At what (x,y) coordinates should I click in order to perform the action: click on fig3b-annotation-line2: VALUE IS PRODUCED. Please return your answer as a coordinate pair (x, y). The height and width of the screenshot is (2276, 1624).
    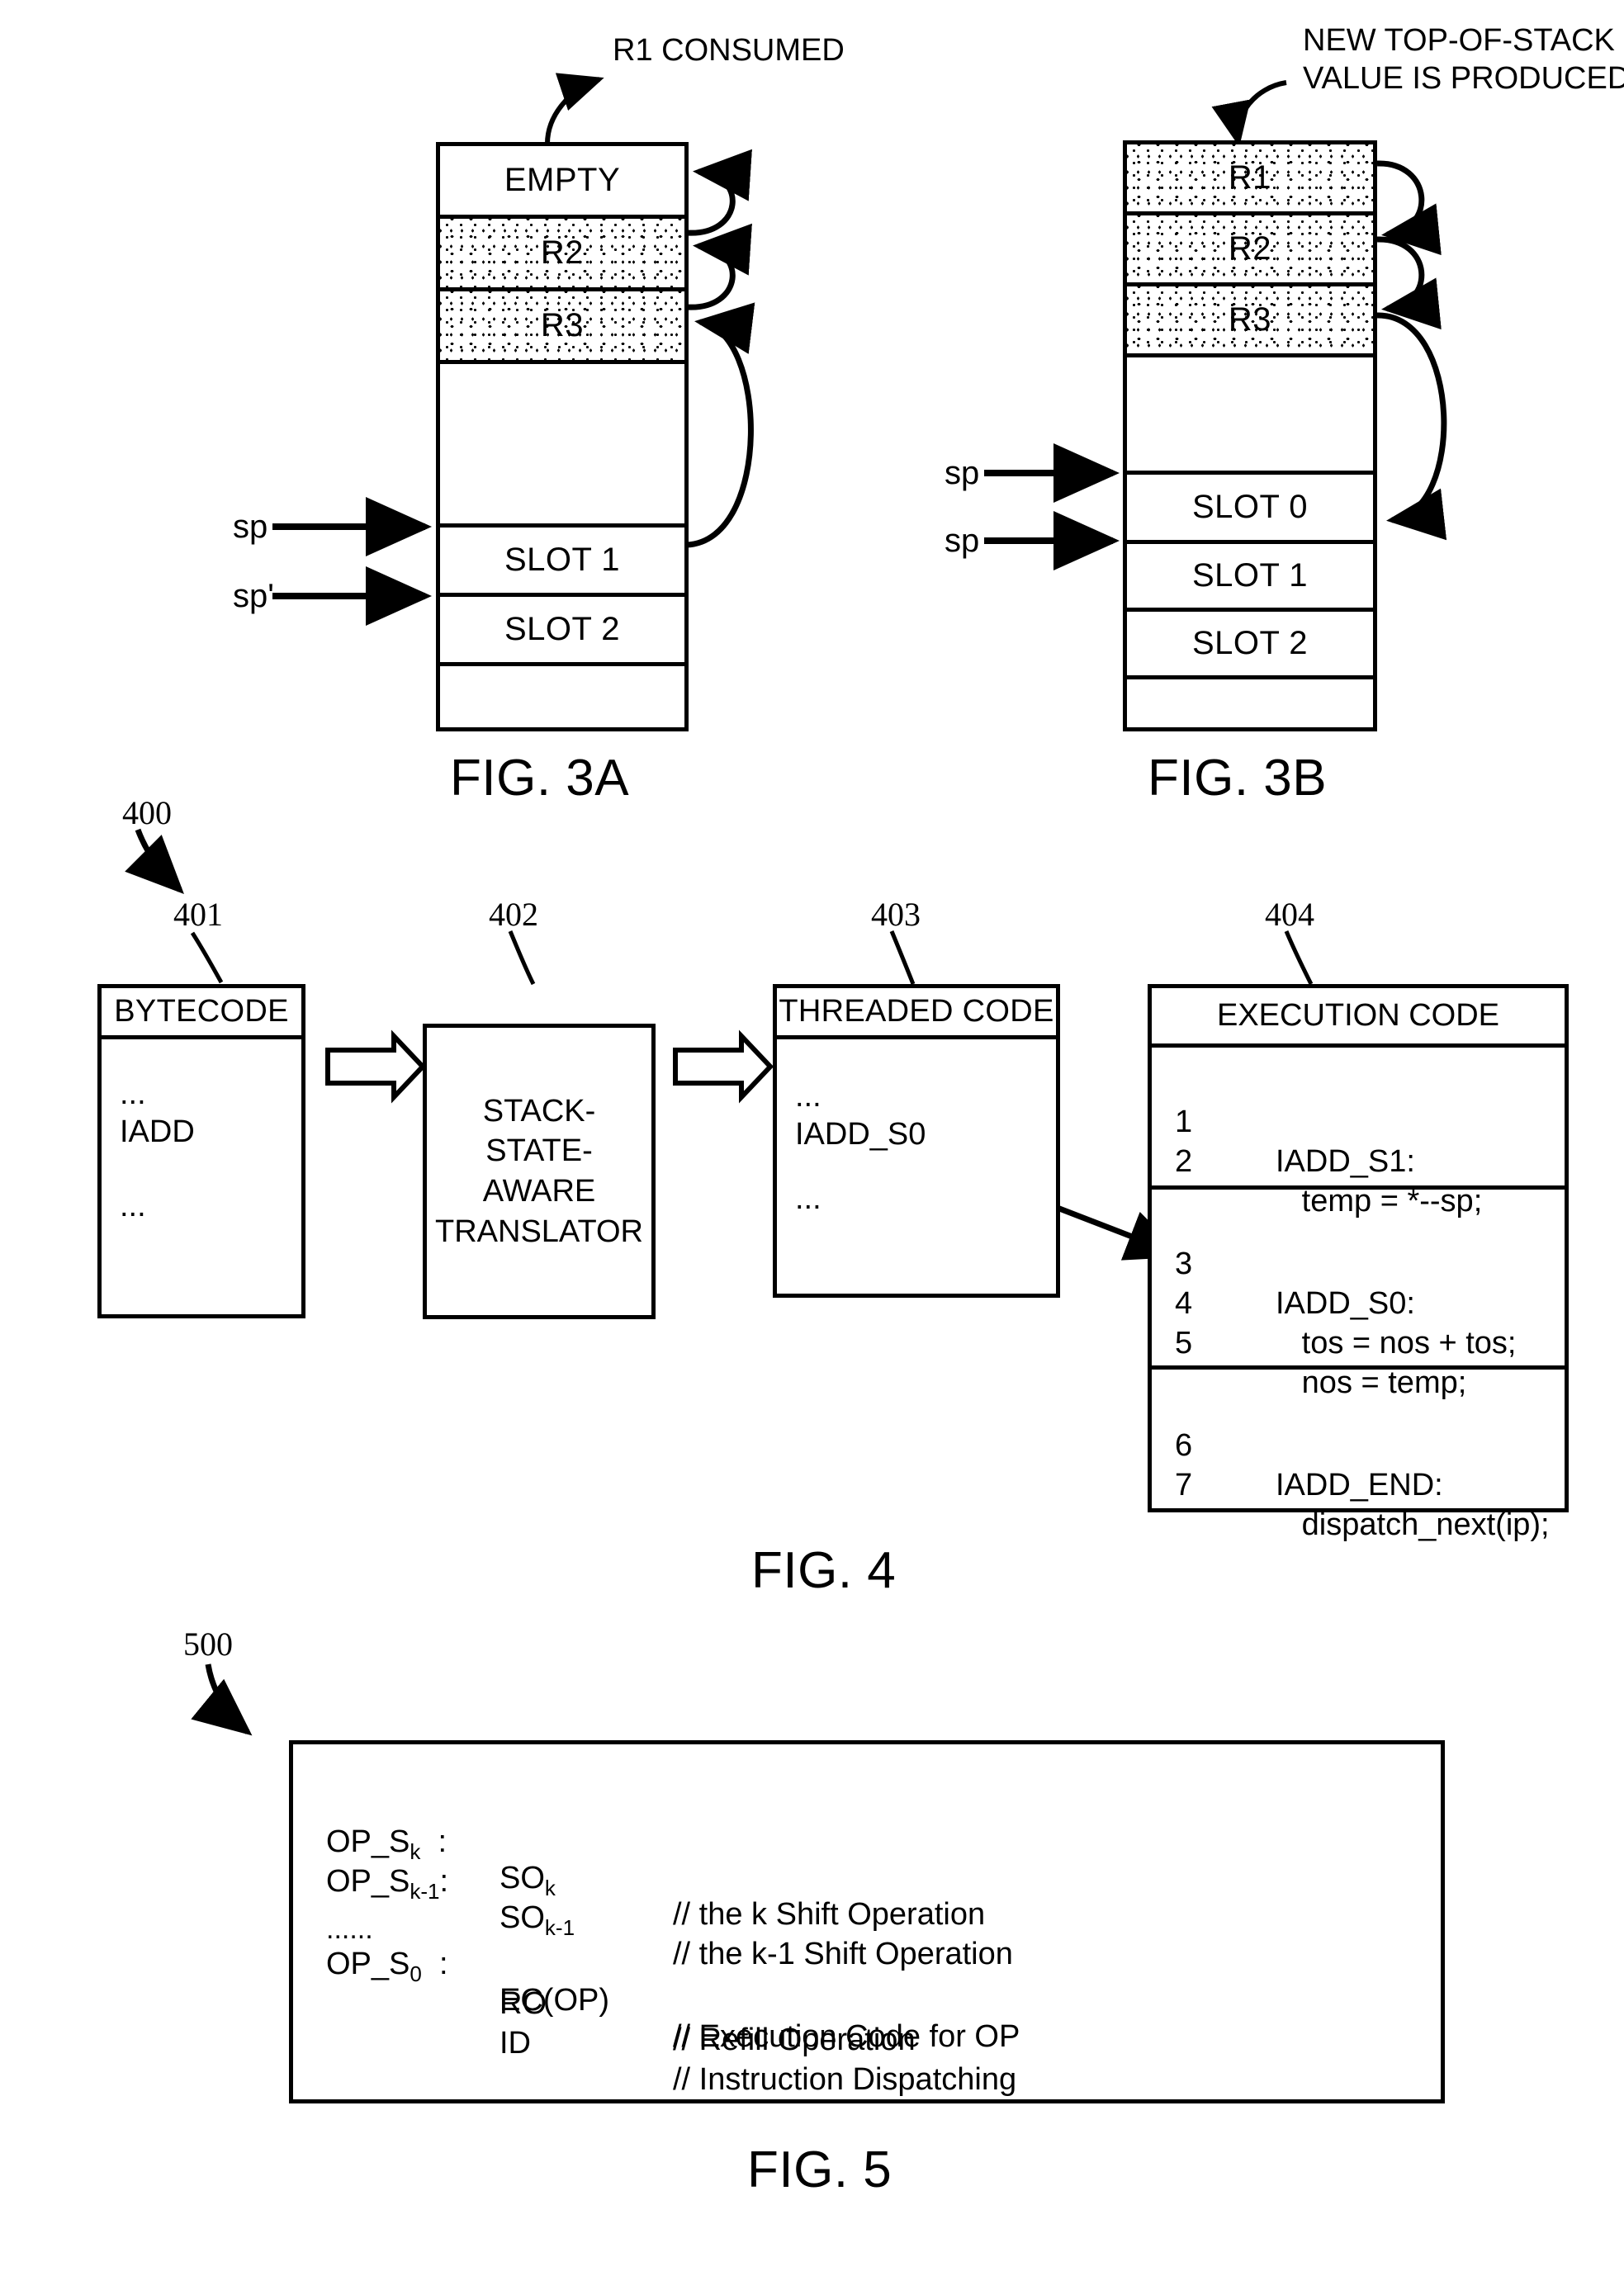
    Looking at the image, I should click on (1463, 78).